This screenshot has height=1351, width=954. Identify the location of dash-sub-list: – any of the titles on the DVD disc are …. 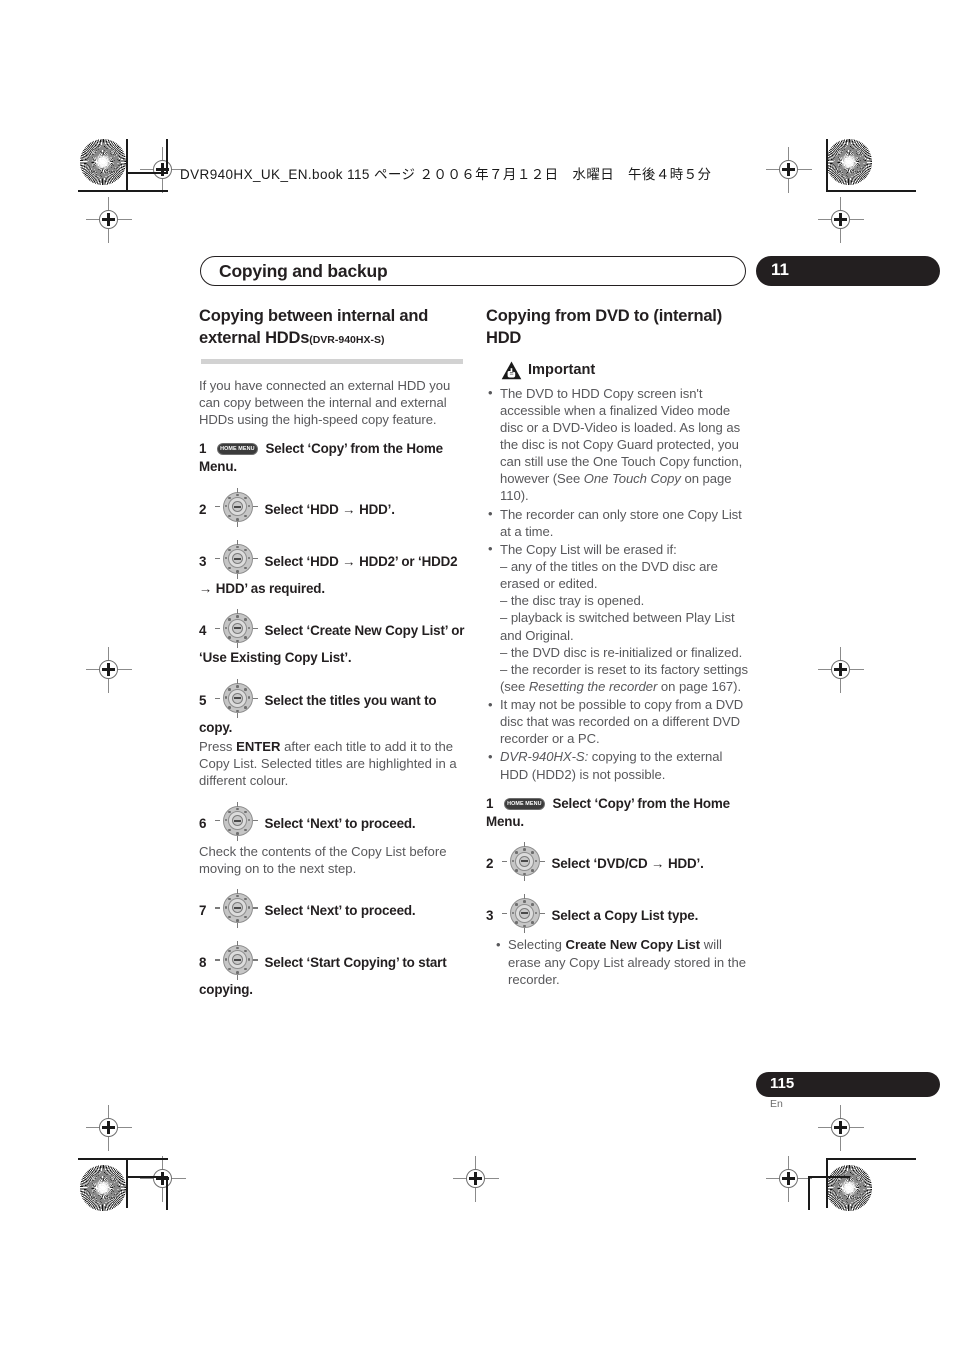
(626, 626).